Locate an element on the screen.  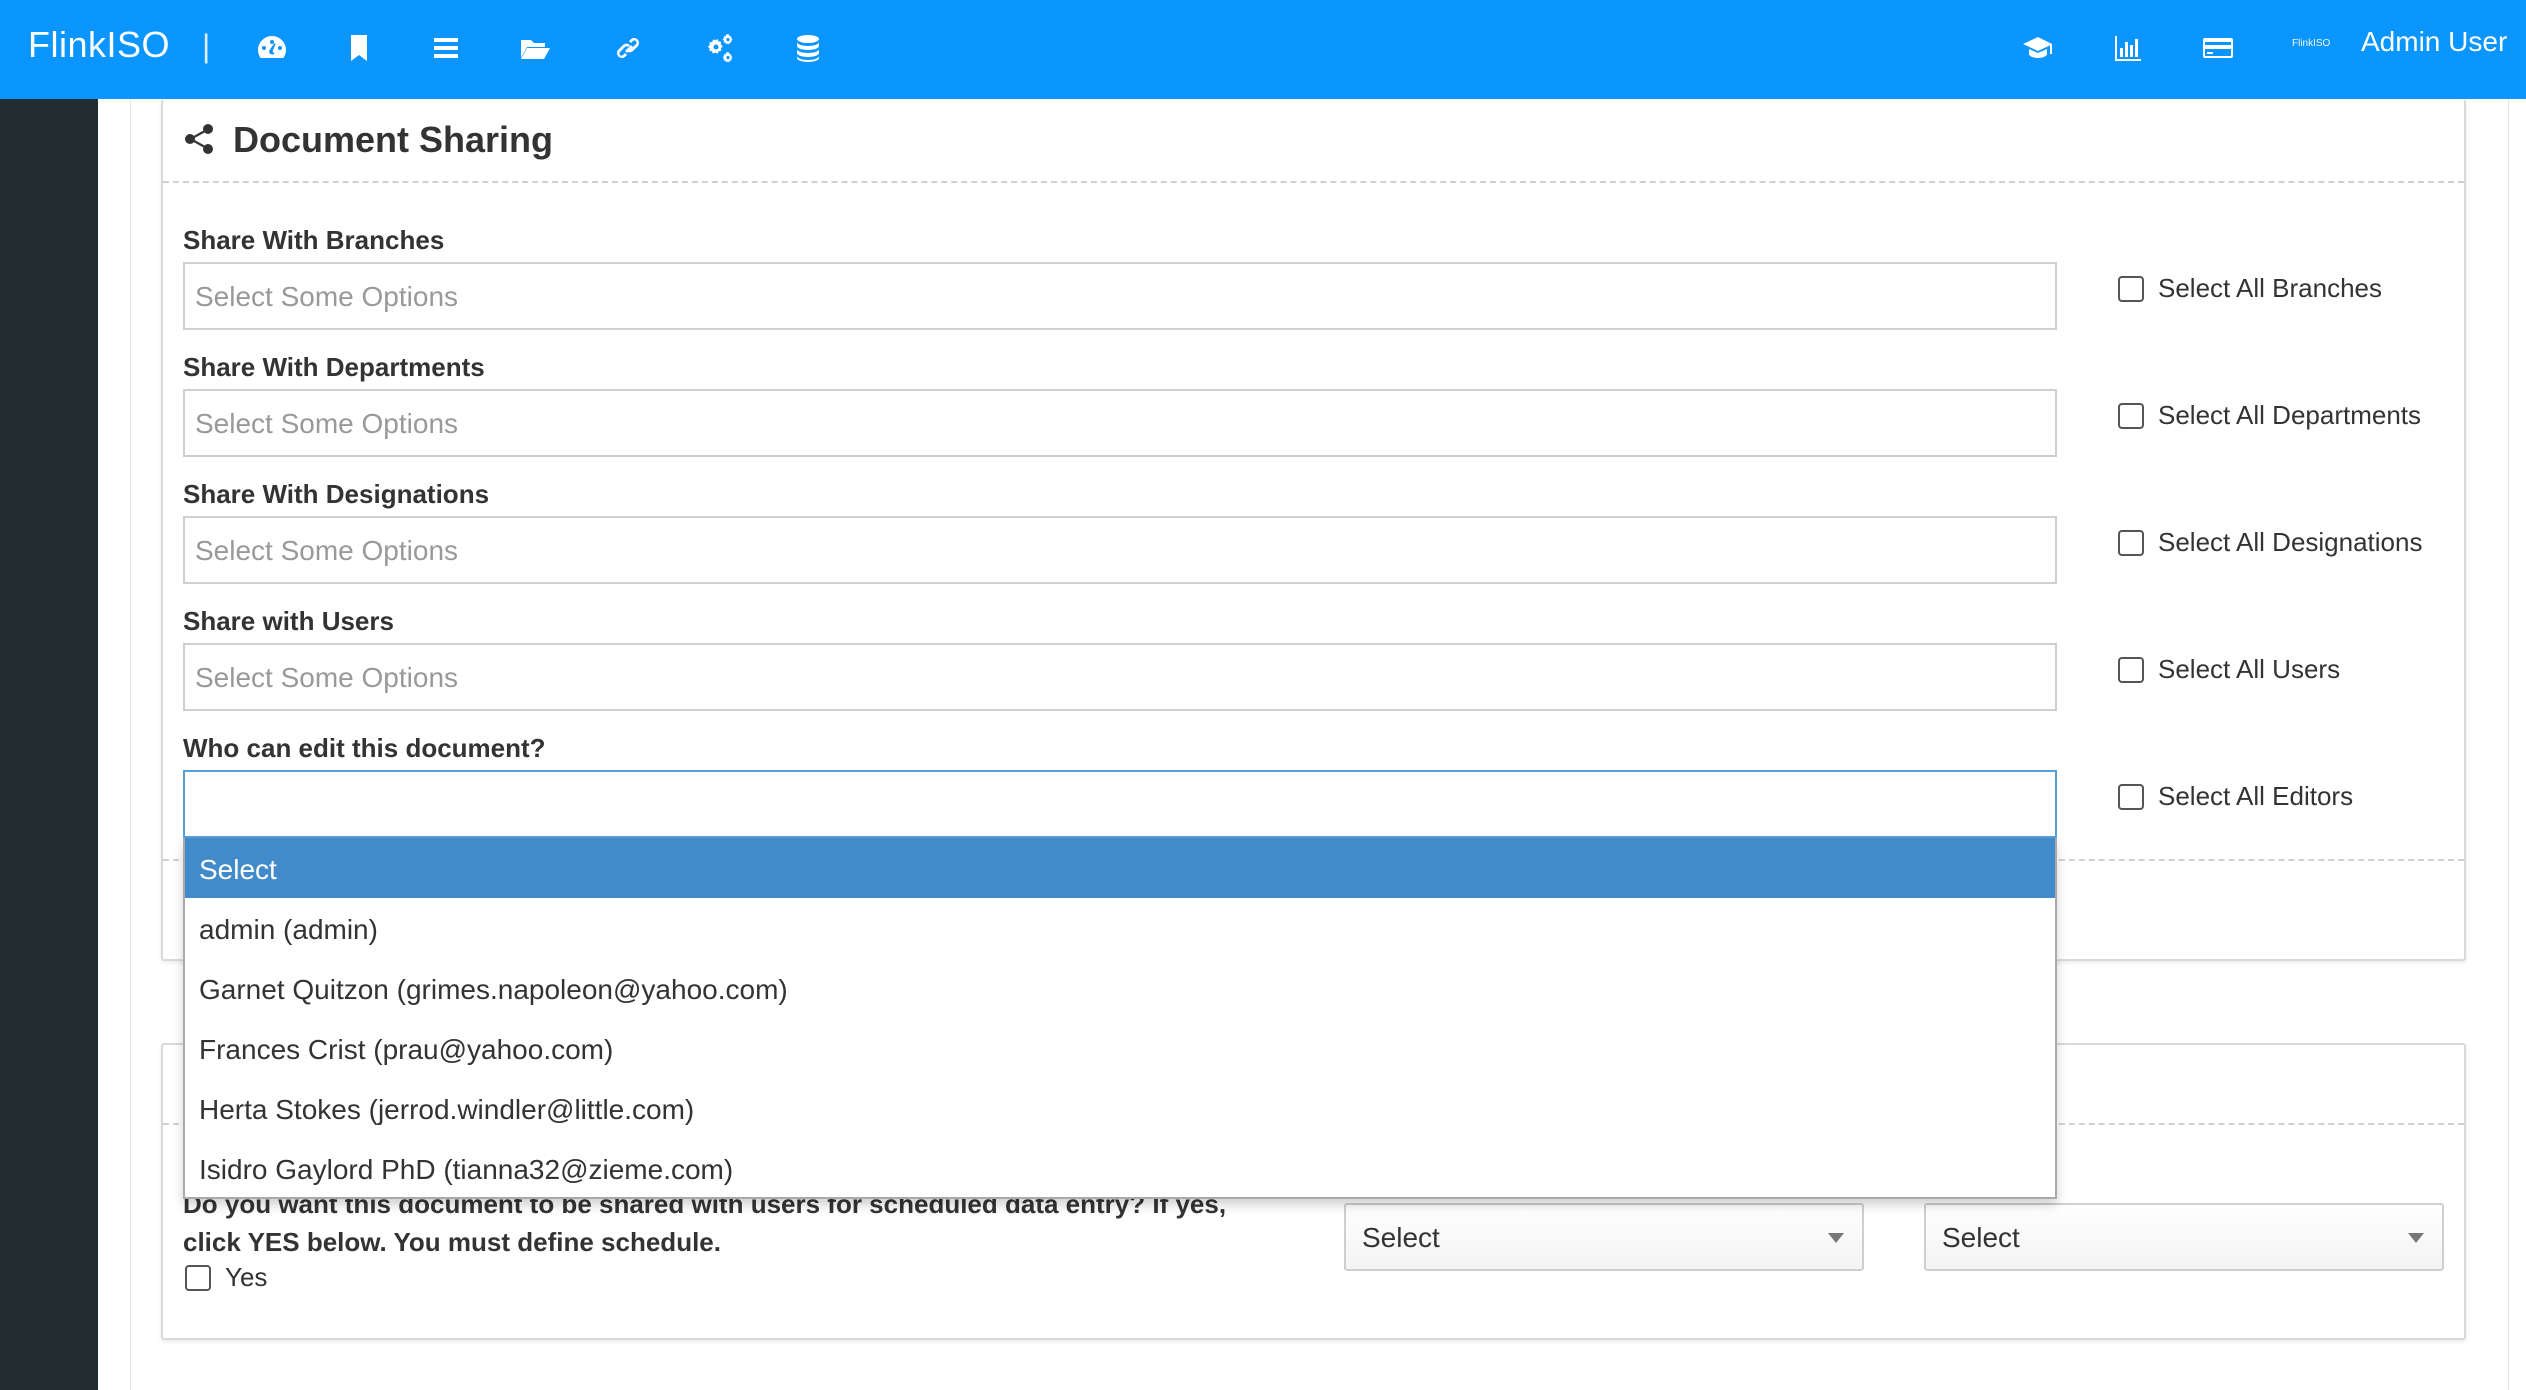
select-all-designations: Select All Designations is located at coordinates (2270, 542).